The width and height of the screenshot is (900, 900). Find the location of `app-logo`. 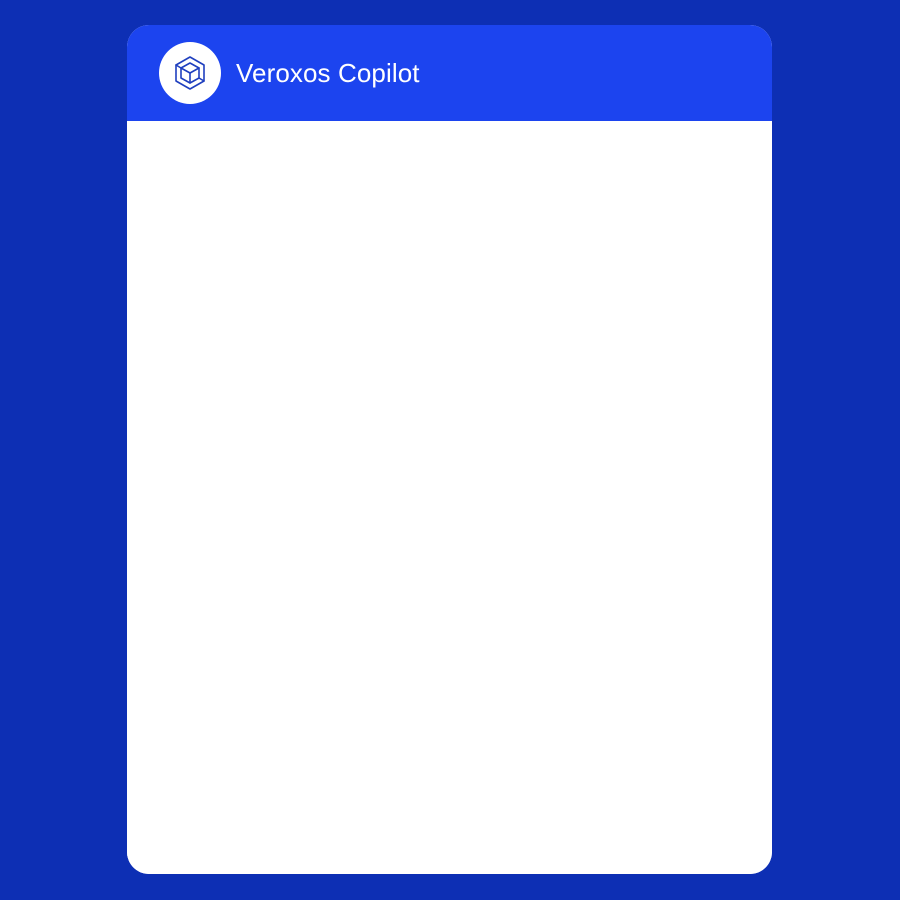

app-logo is located at coordinates (190, 73).